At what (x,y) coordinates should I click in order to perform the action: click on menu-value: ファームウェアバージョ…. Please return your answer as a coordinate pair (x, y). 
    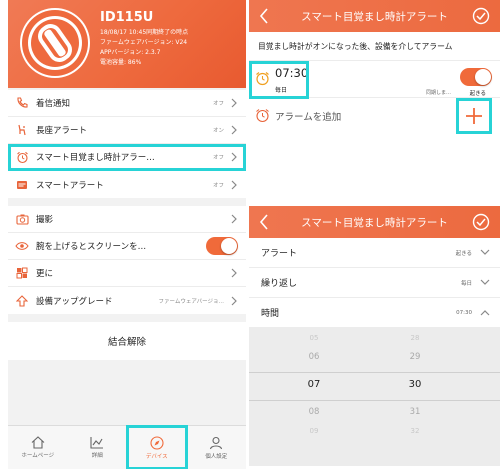
    Looking at the image, I should click on (191, 301).